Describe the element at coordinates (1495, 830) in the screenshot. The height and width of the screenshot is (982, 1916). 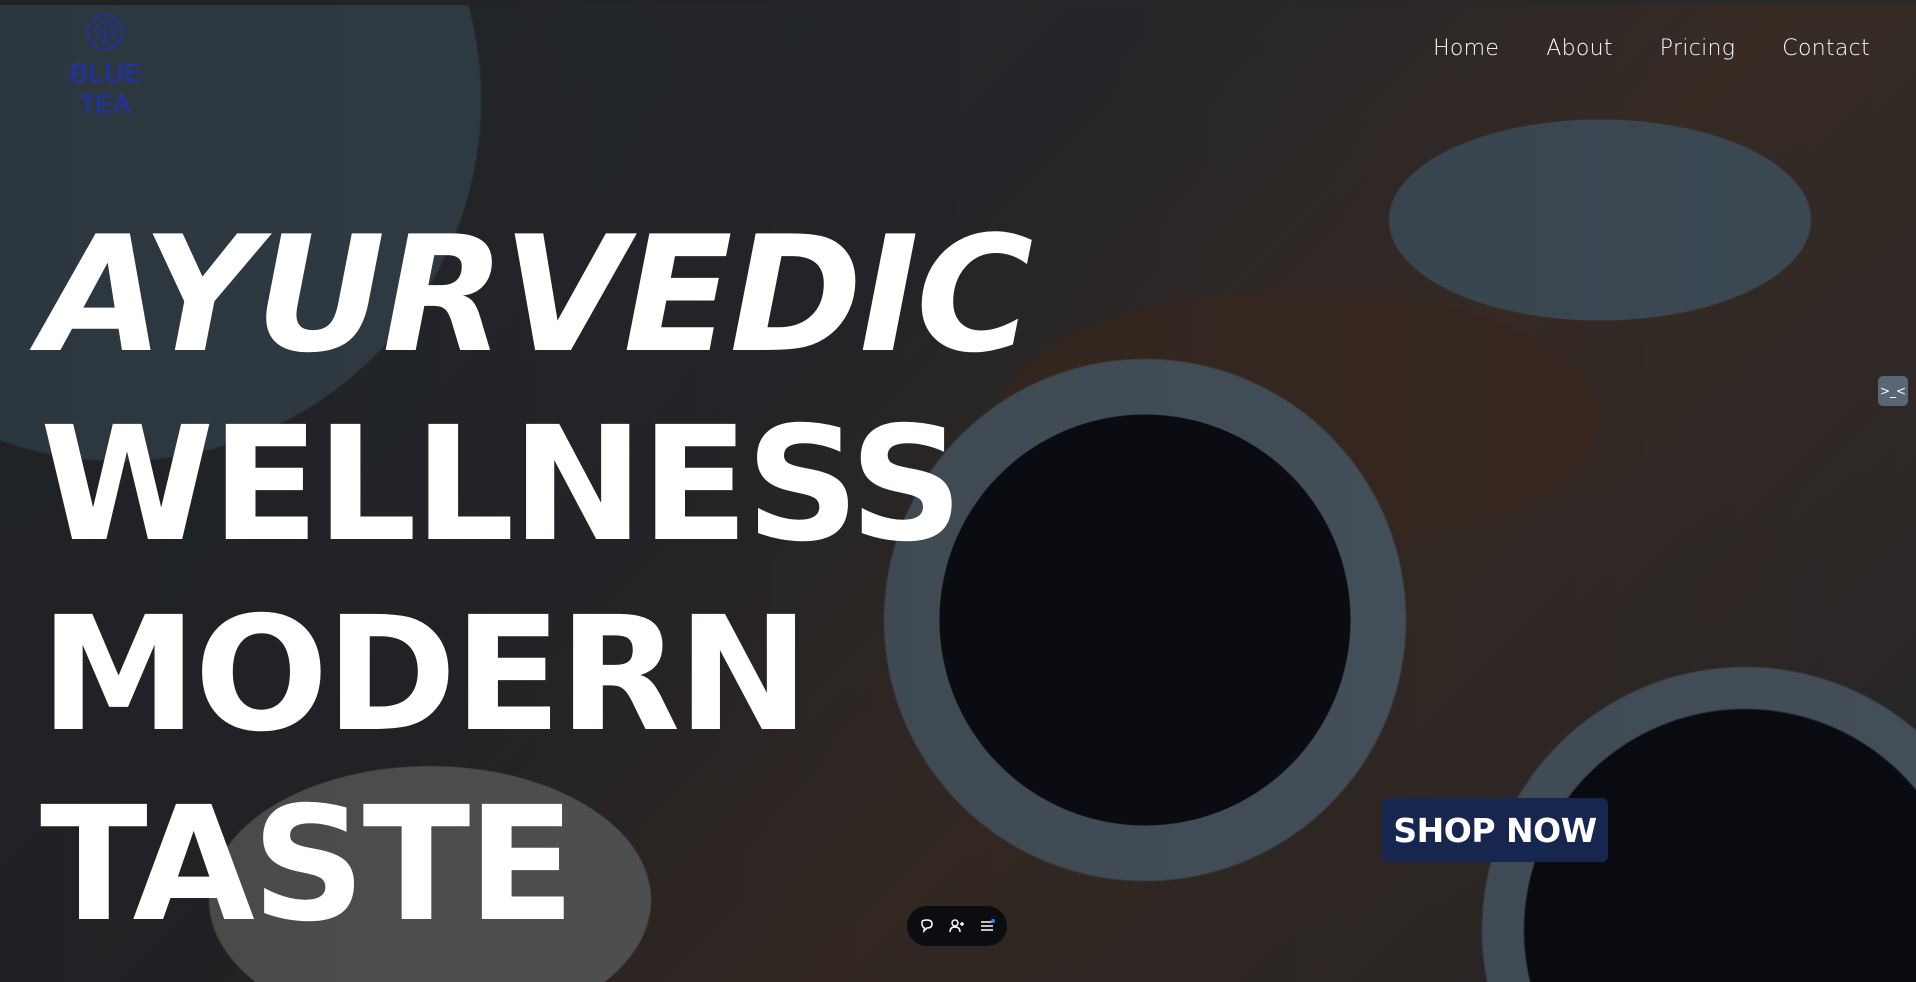
I see `shop-now-button: SHOP NOW` at that location.